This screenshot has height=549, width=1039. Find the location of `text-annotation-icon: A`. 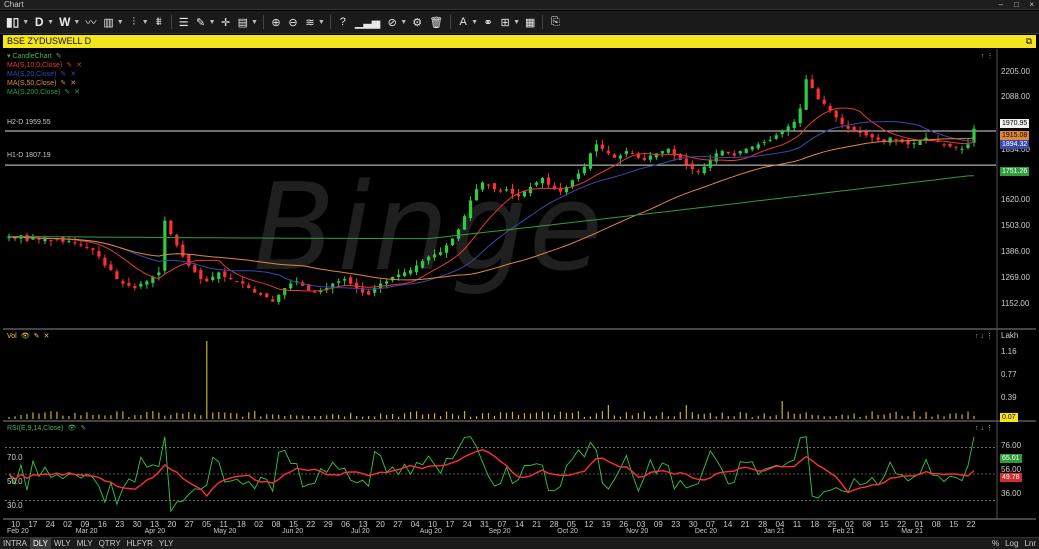

text-annotation-icon: A is located at coordinates (463, 22).